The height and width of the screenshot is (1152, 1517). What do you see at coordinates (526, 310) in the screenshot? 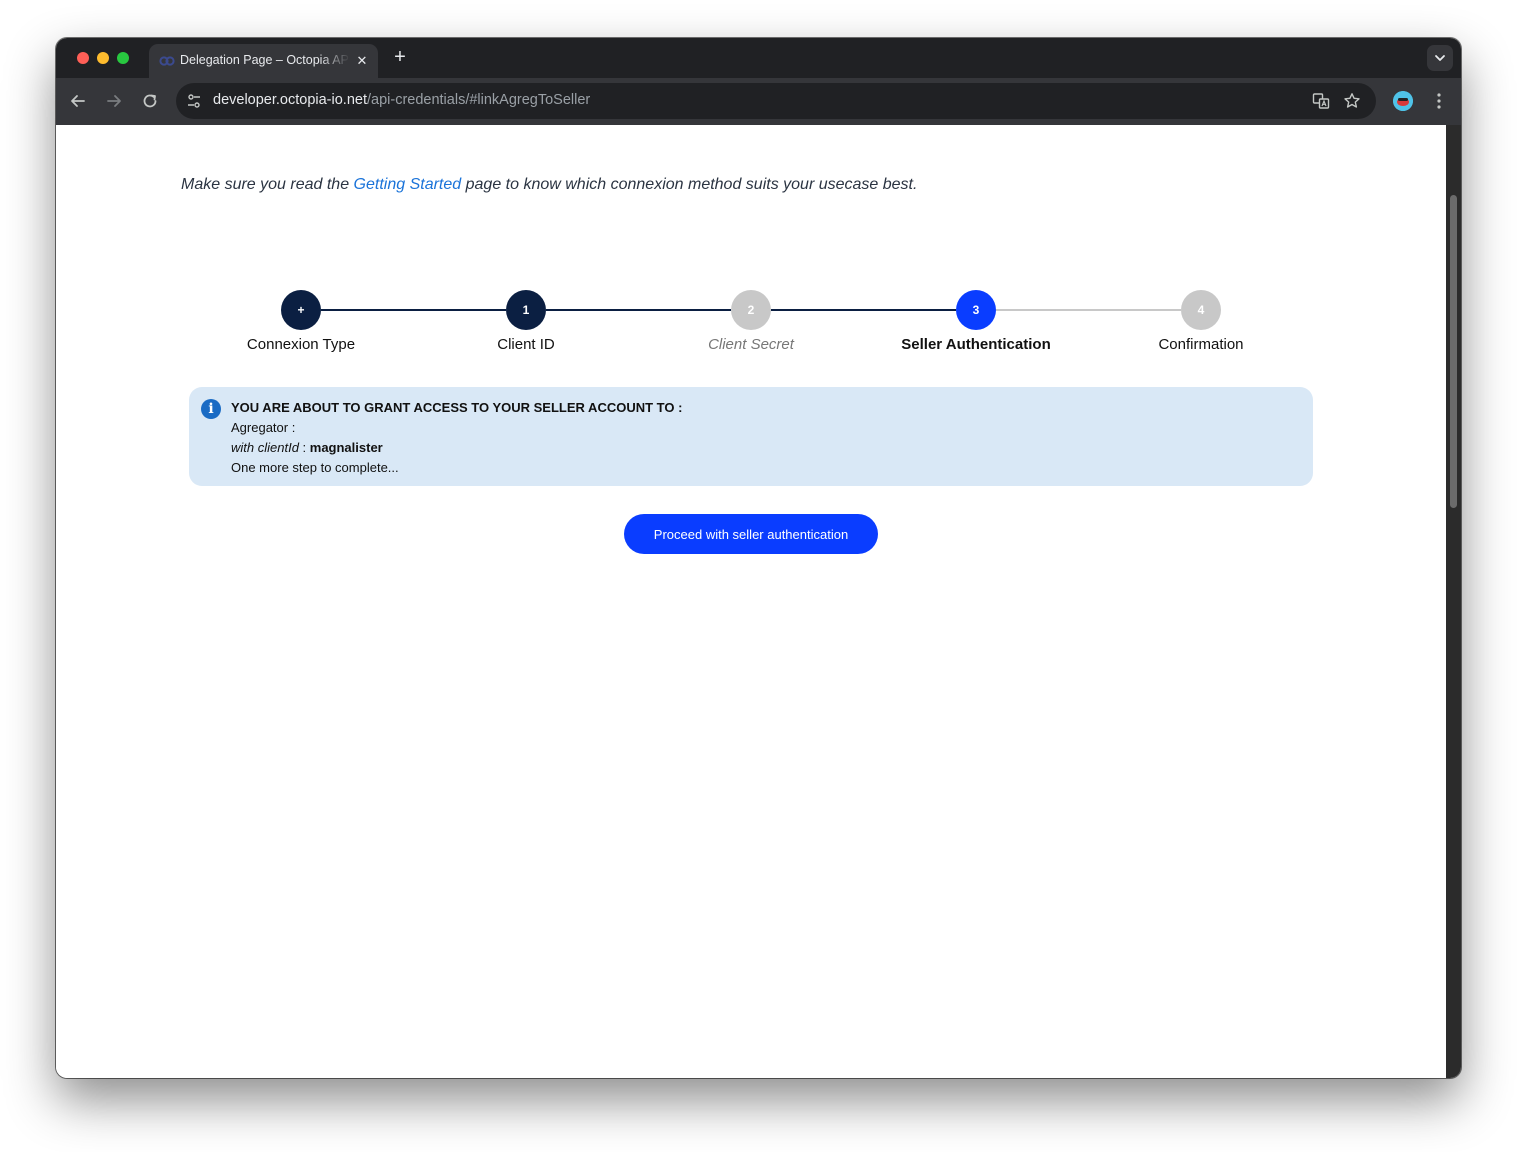
I see `step-circle-client-id: 1` at bounding box center [526, 310].